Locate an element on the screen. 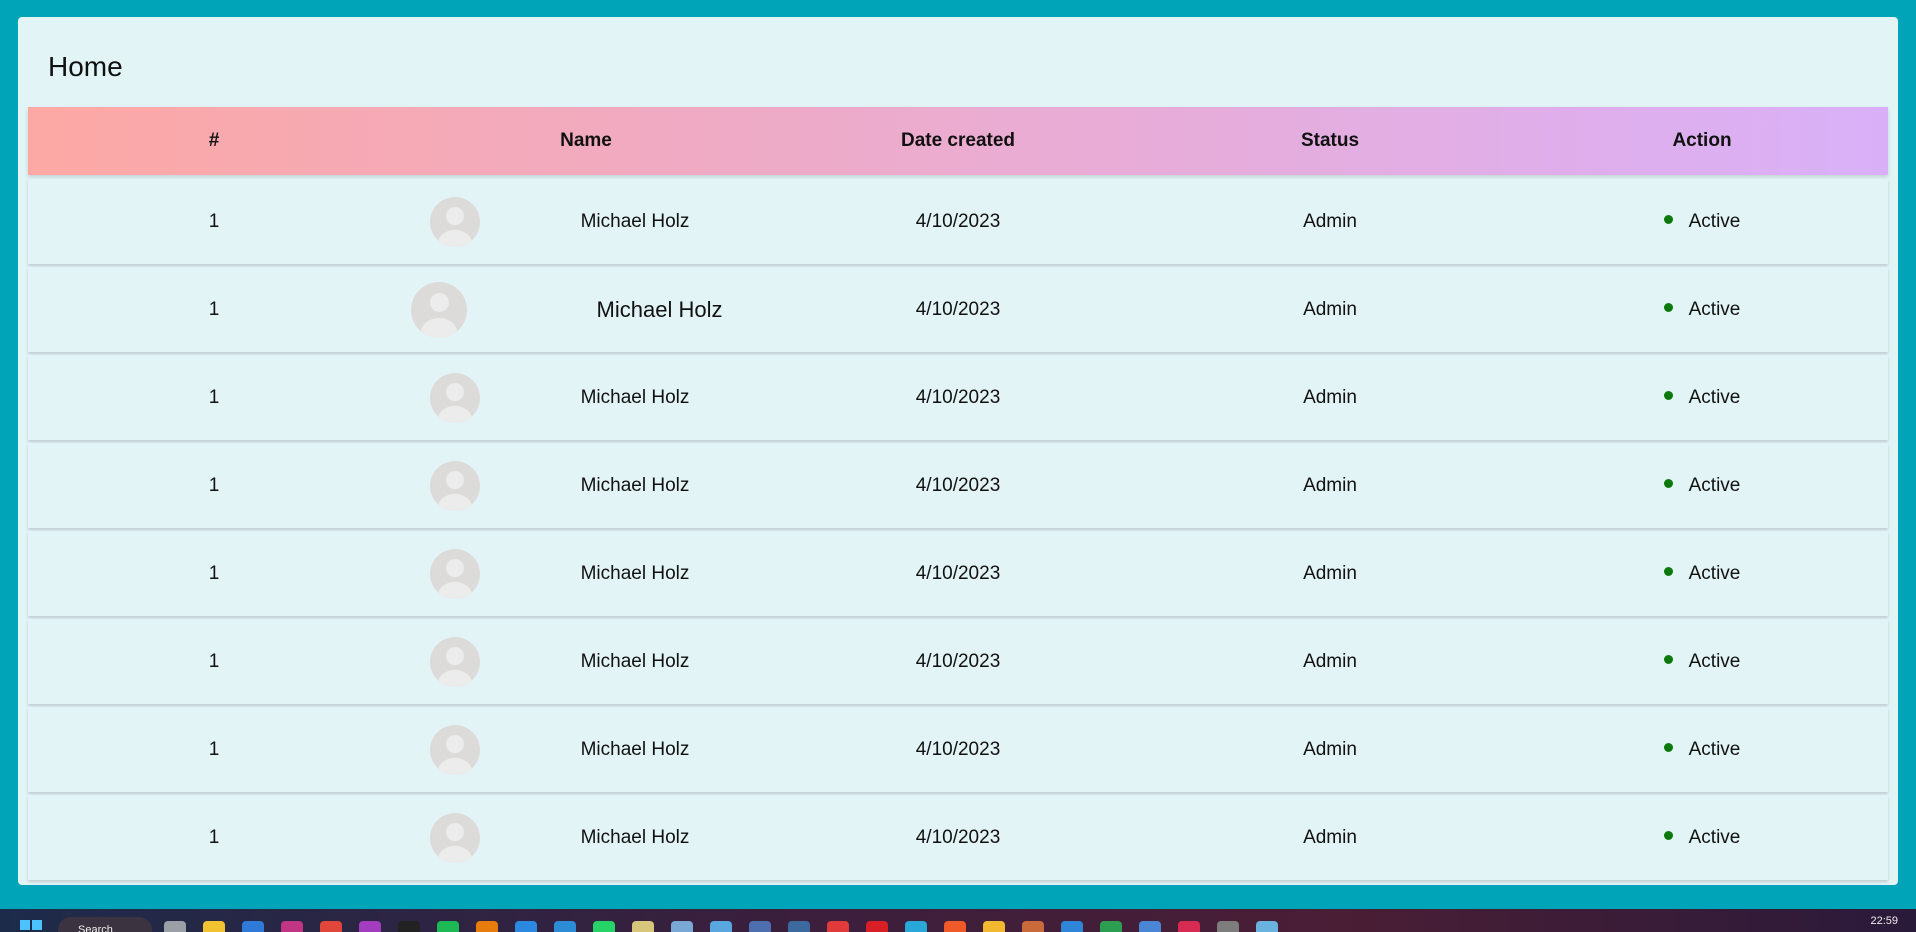  page-title: Home is located at coordinates (85, 66).